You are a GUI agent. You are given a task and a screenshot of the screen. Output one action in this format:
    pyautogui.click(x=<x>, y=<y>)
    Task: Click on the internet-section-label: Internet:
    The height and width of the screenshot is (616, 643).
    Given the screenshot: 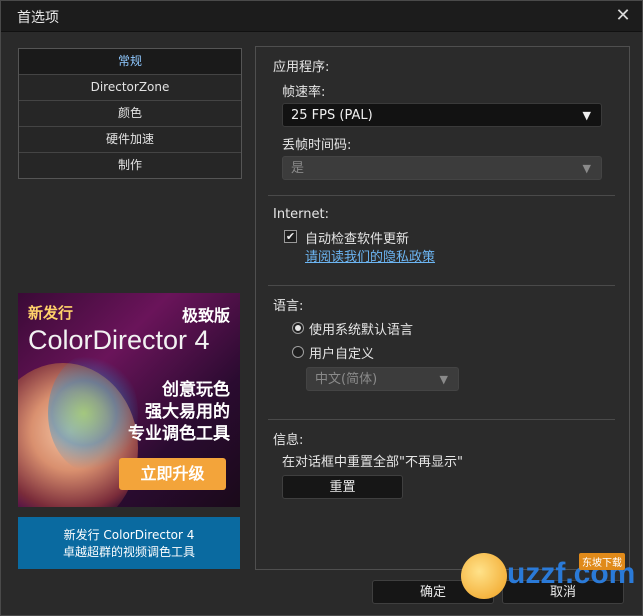 What is the action you would take?
    pyautogui.click(x=301, y=214)
    